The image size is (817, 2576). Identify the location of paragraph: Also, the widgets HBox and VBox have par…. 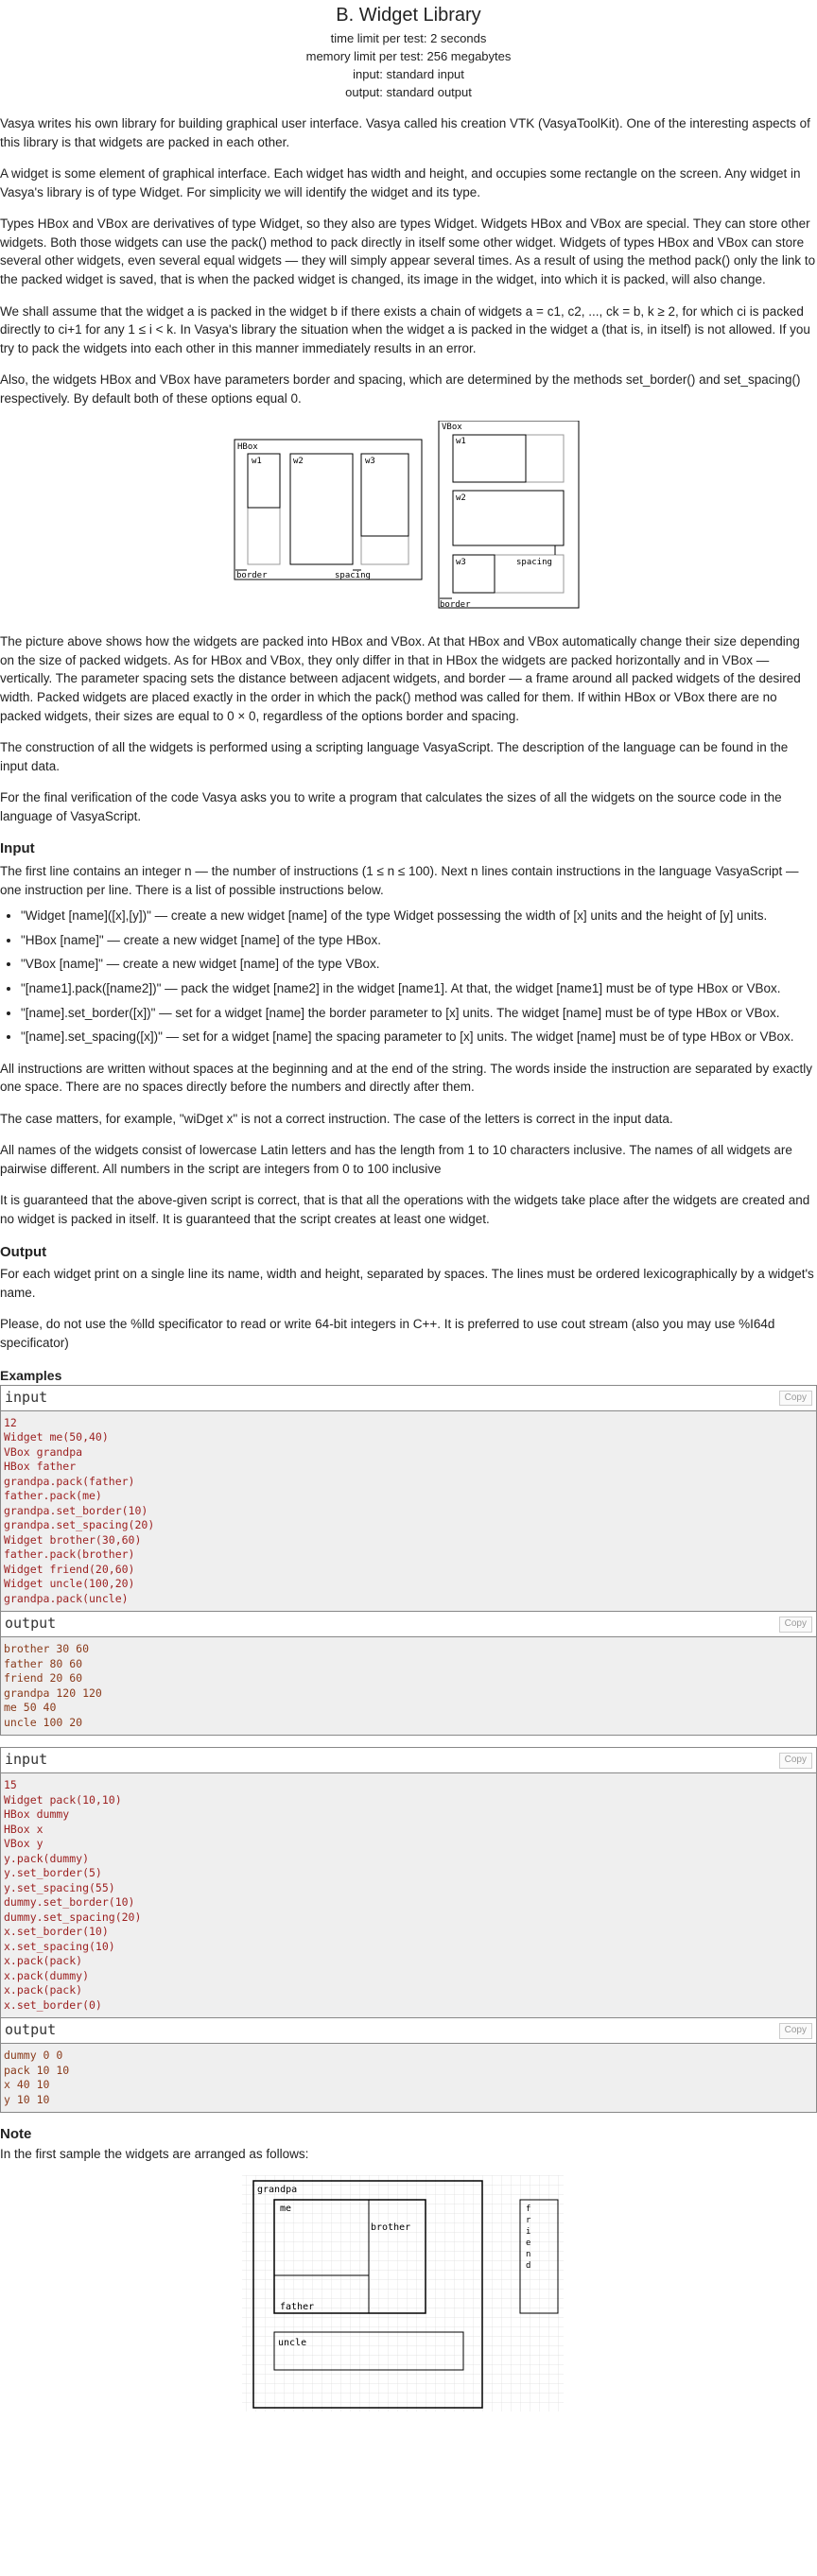
(400, 389).